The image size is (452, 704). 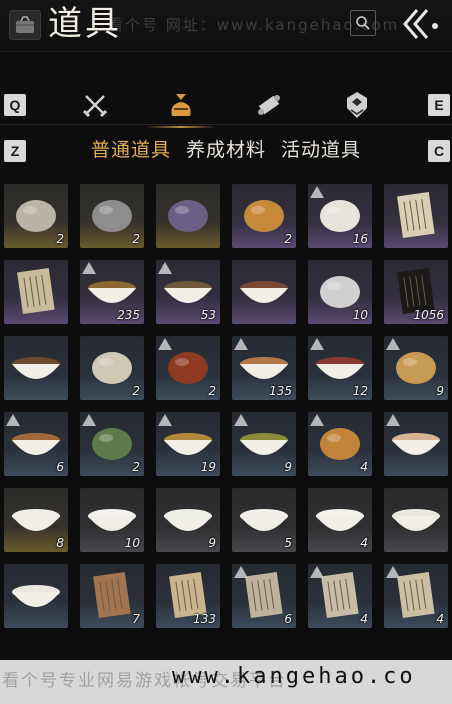 I want to click on item-count: 1056, so click(x=428, y=315).